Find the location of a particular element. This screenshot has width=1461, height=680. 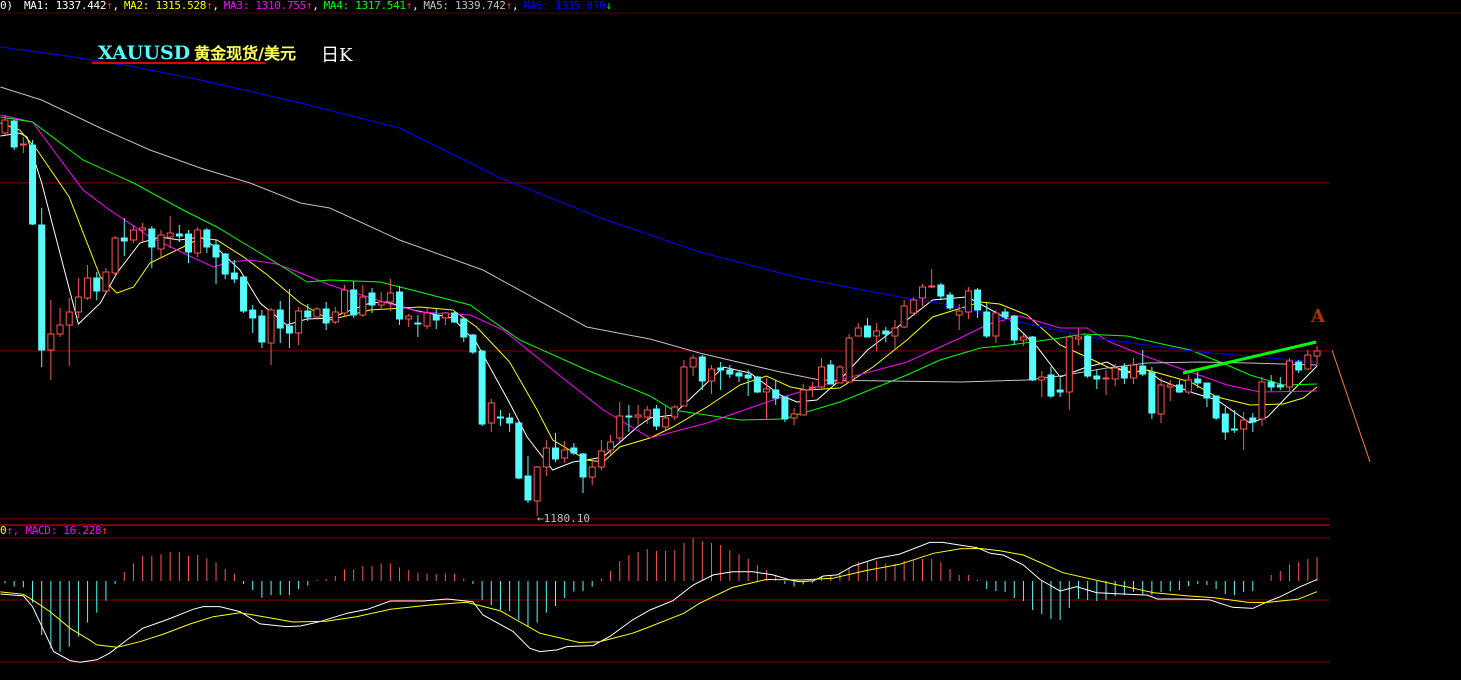

ma-legend-item: MA6: 1335.870 is located at coordinates (564, 6).